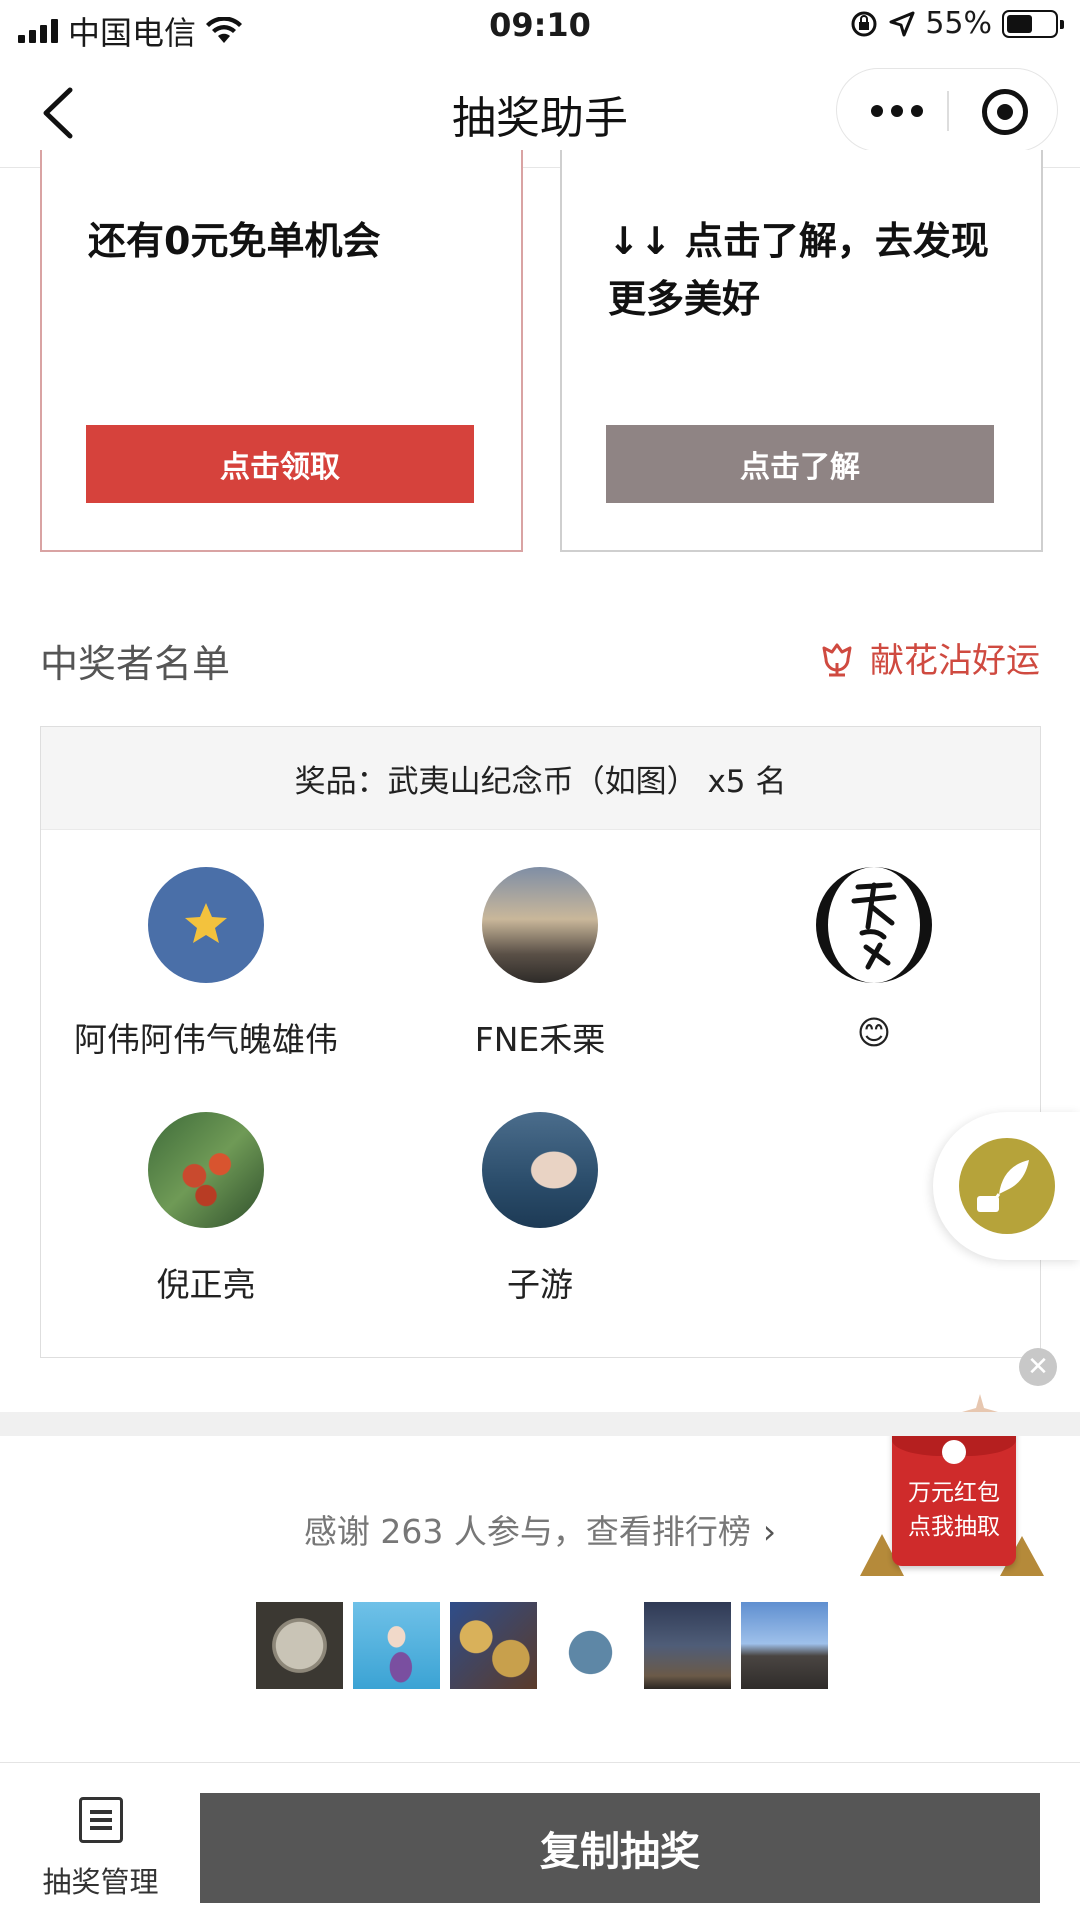 This screenshot has width=1080, height=1920. I want to click on claim-button: 点击领取, so click(280, 464).